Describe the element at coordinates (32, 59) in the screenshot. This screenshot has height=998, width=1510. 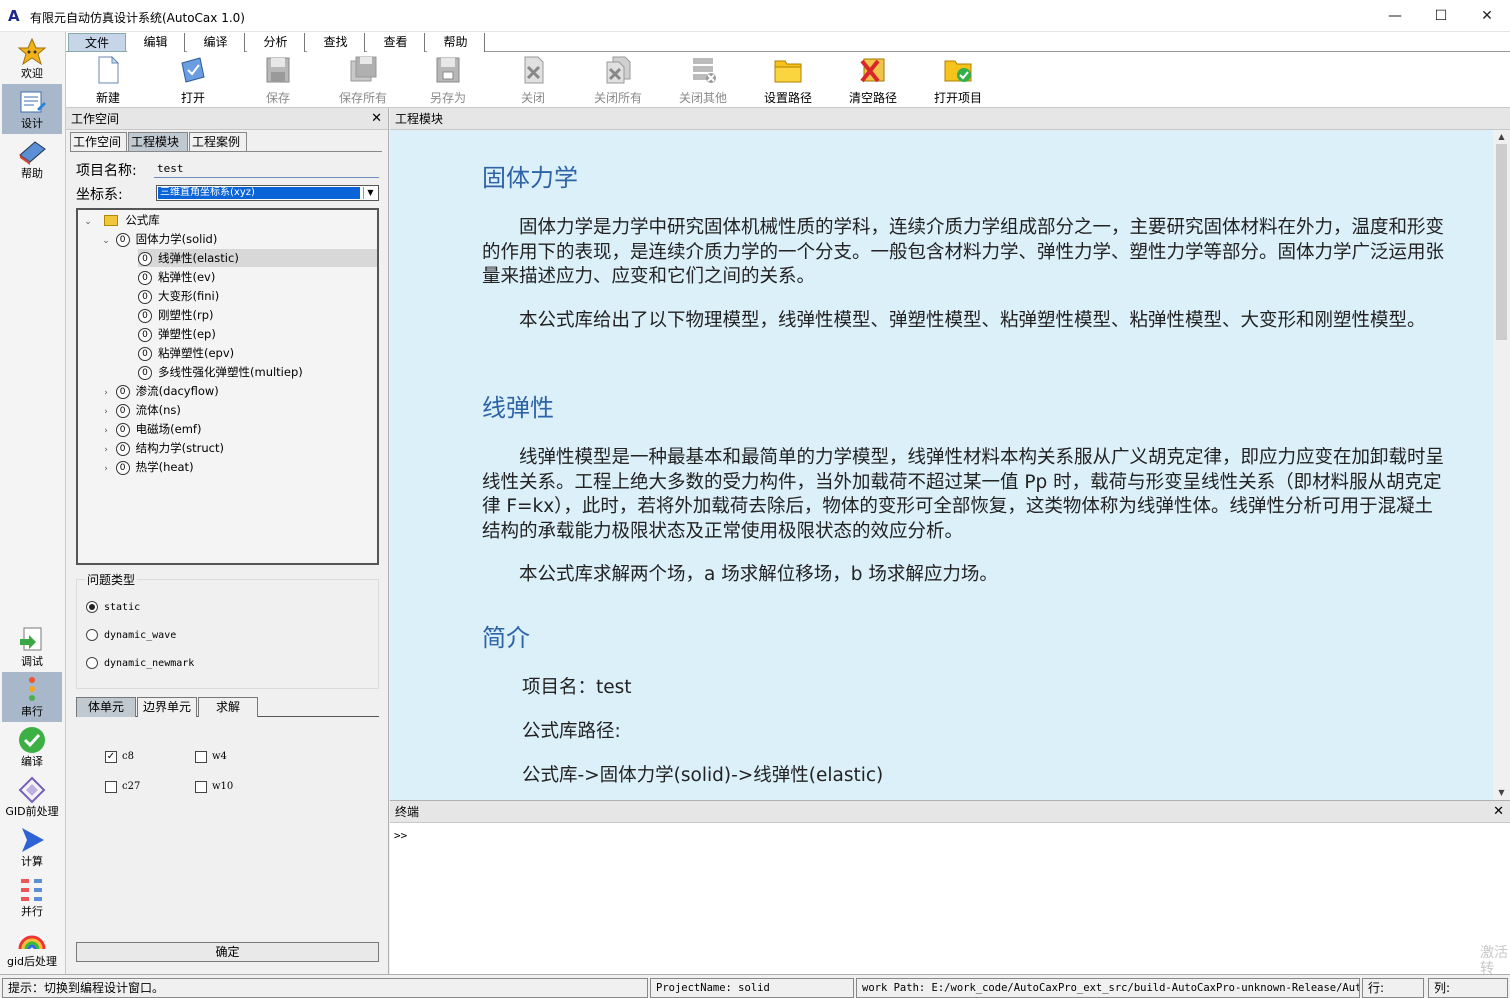
I see `sidebar-welcome: 欢迎` at that location.